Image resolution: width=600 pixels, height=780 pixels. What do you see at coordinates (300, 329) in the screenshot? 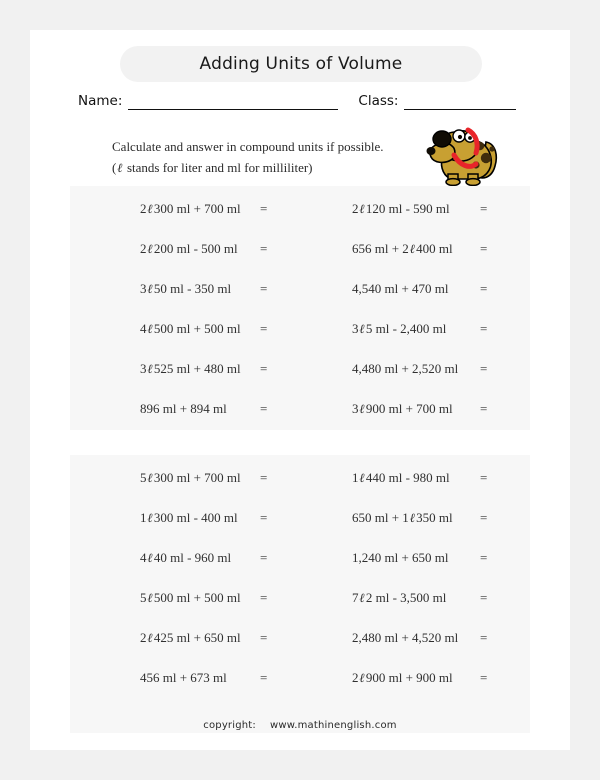
I see `problem-row: 4ℓ 500 ml + 500 ml = 3 ℓ 5 ml - 2,400 ml =` at bounding box center [300, 329].